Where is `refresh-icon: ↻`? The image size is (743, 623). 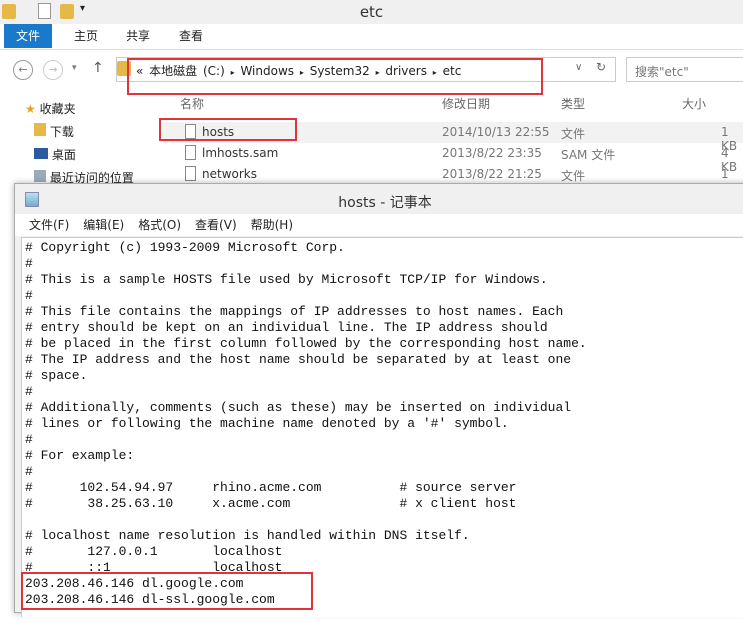 refresh-icon: ↻ is located at coordinates (601, 67).